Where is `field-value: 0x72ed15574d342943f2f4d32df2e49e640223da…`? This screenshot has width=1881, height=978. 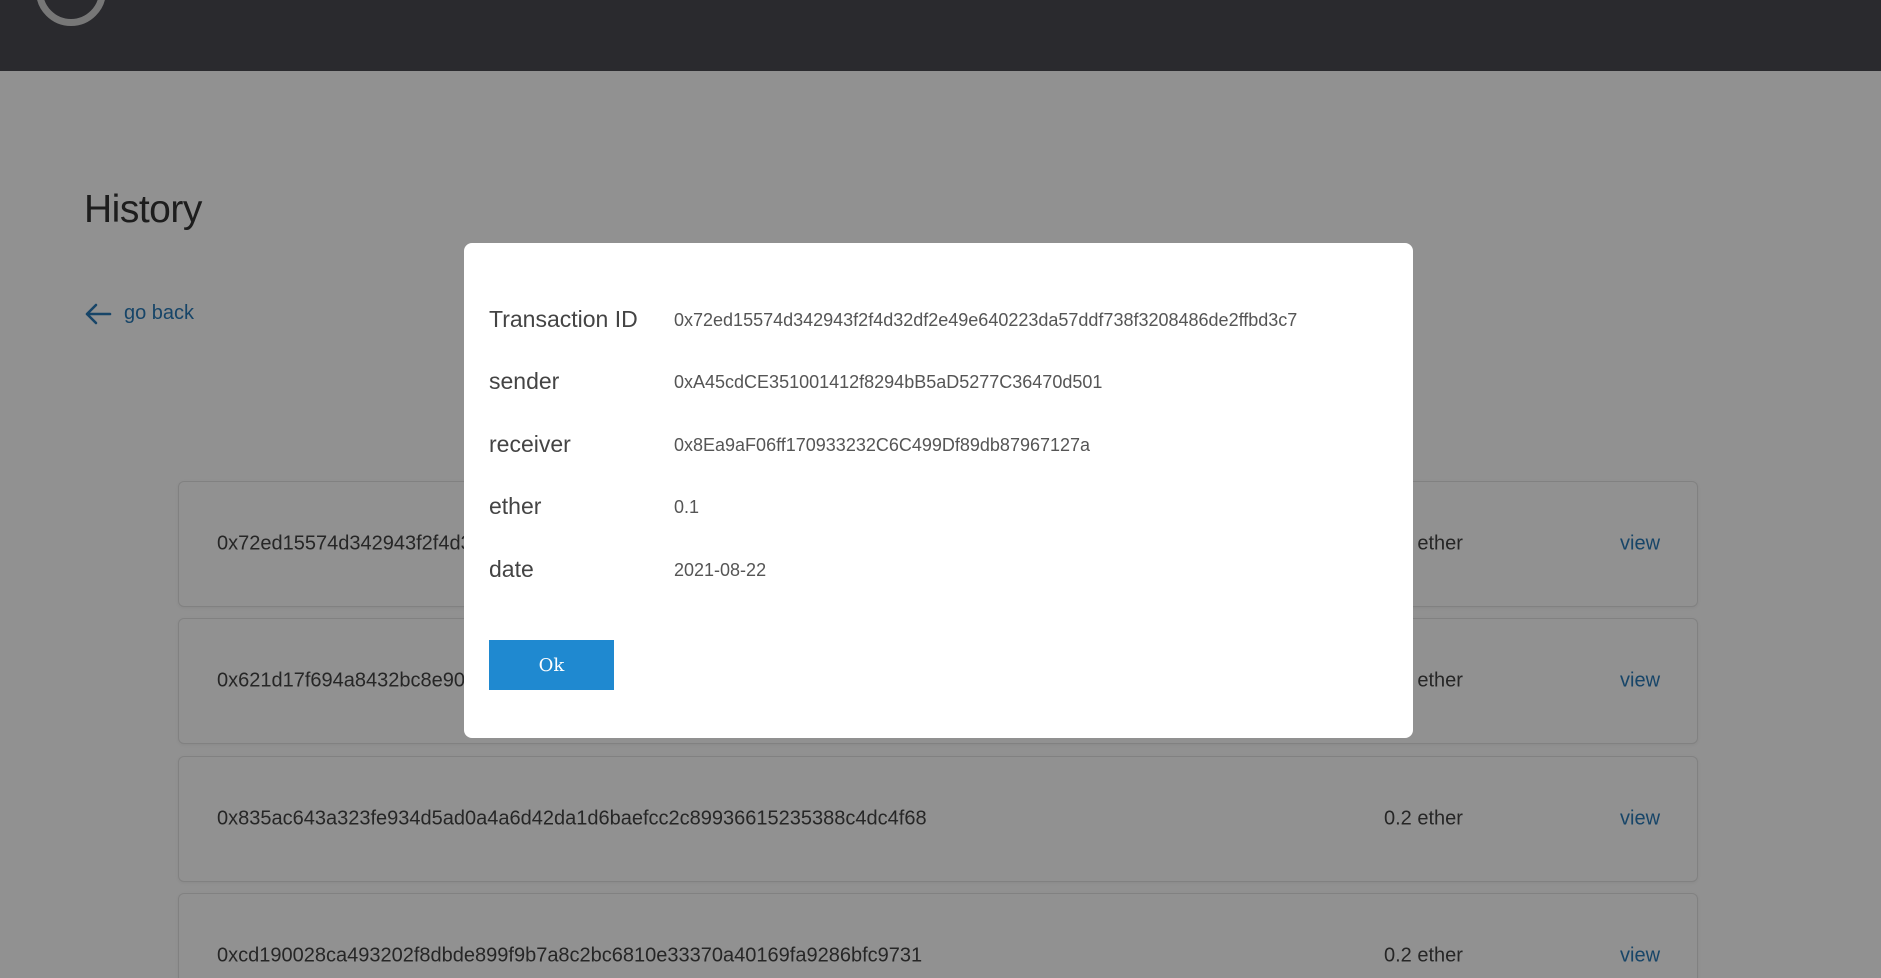
field-value: 0x72ed15574d342943f2f4d32df2e49e640223da… is located at coordinates (986, 320).